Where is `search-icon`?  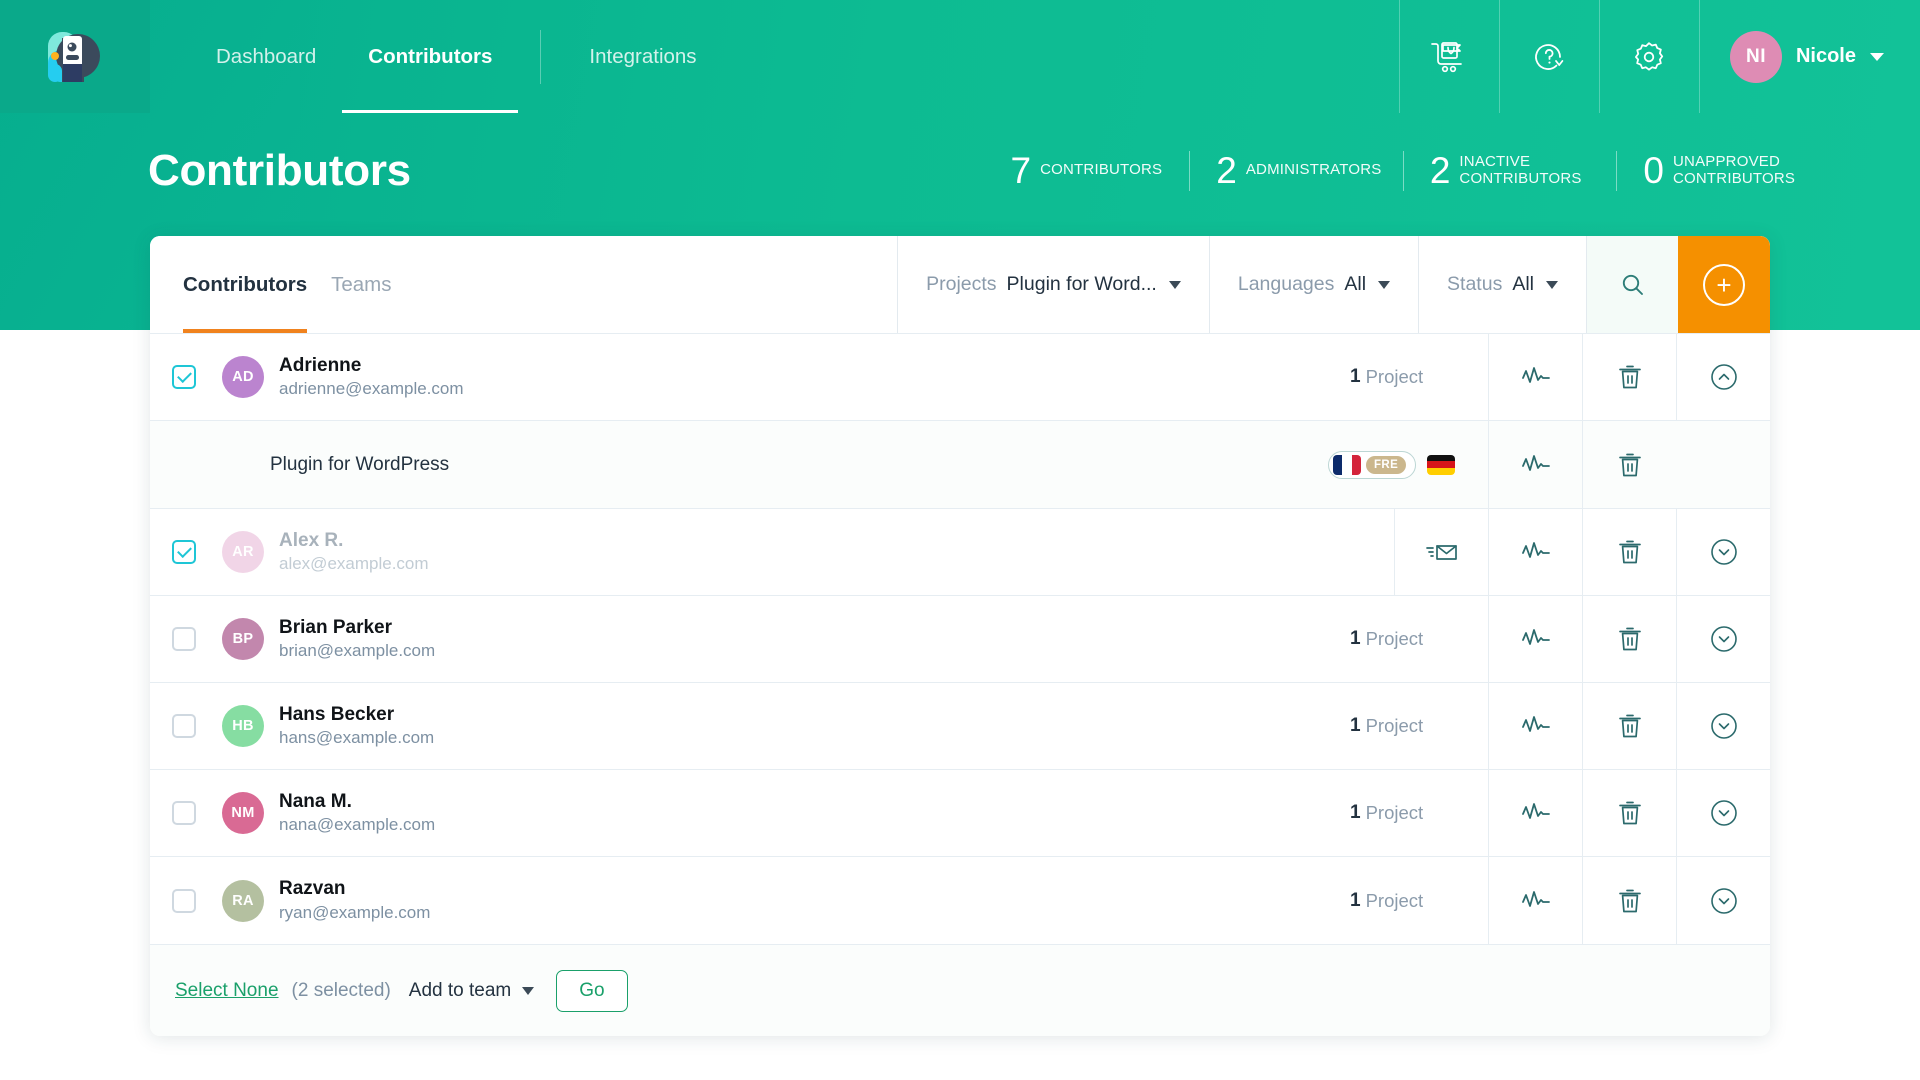
search-icon is located at coordinates (1633, 285).